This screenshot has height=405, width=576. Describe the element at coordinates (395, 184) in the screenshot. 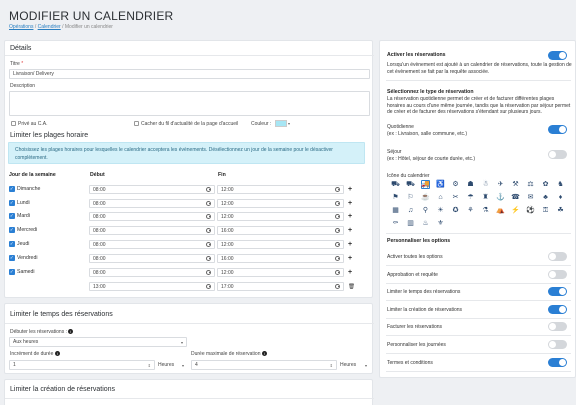

I see `truck-icon: ⛟` at that location.